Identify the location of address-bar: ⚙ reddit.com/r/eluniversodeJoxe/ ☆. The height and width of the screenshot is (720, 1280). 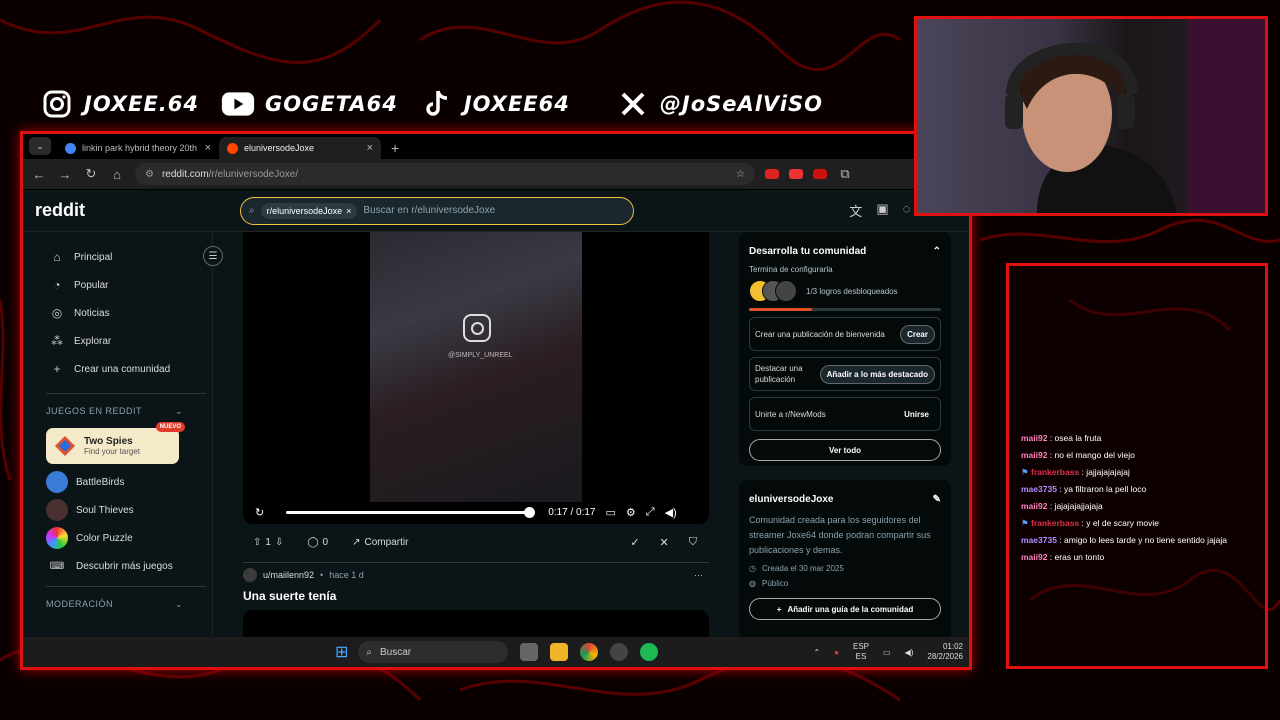
(445, 174).